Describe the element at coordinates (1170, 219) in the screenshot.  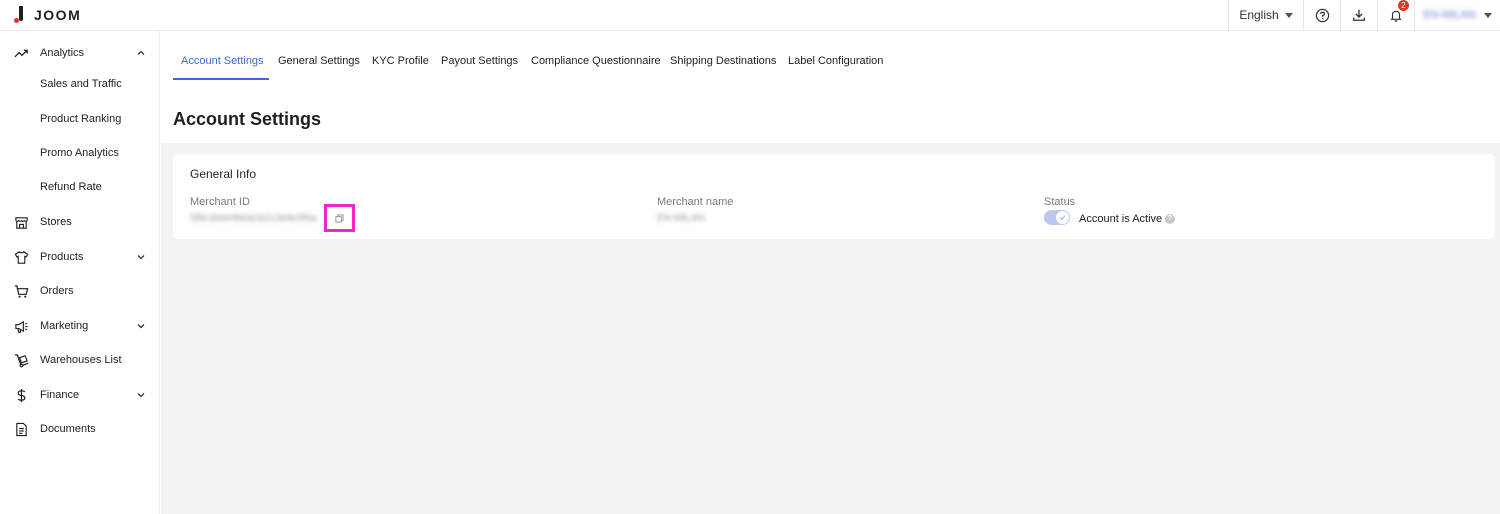
I see `status-help-icon: ?` at that location.